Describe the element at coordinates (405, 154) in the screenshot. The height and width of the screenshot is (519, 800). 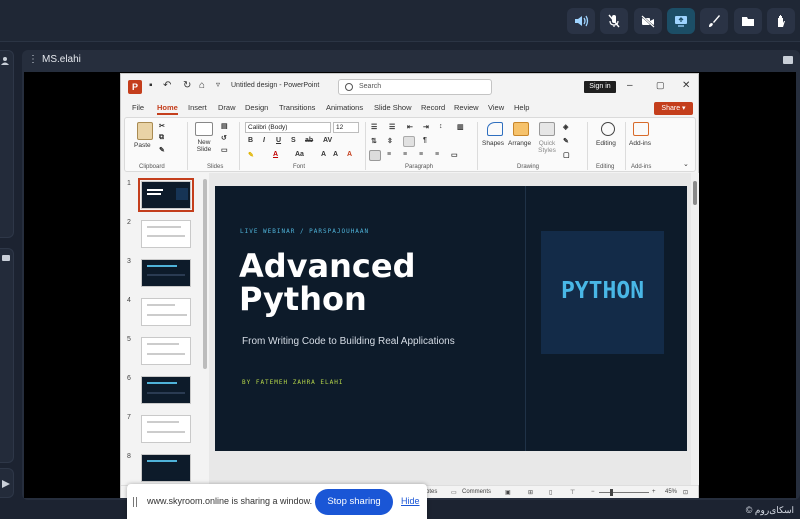
I see `align-right-icon: ≡` at that location.